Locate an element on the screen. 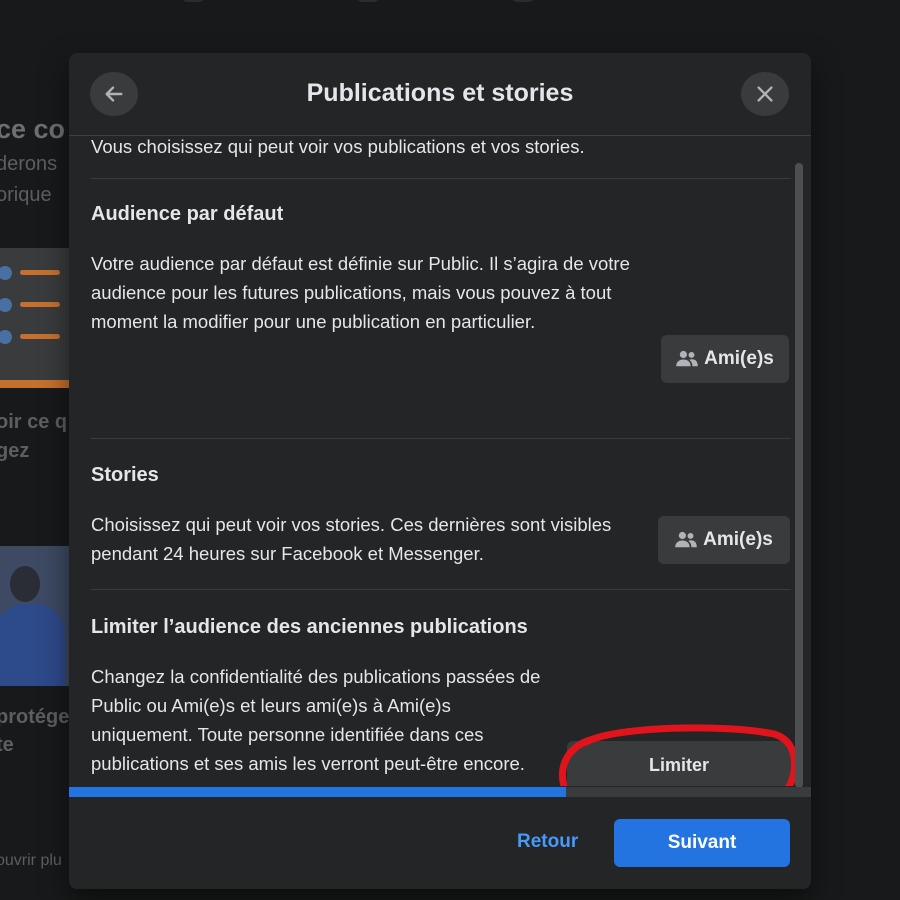  dialog-header: Publications et stories is located at coordinates (440, 94).